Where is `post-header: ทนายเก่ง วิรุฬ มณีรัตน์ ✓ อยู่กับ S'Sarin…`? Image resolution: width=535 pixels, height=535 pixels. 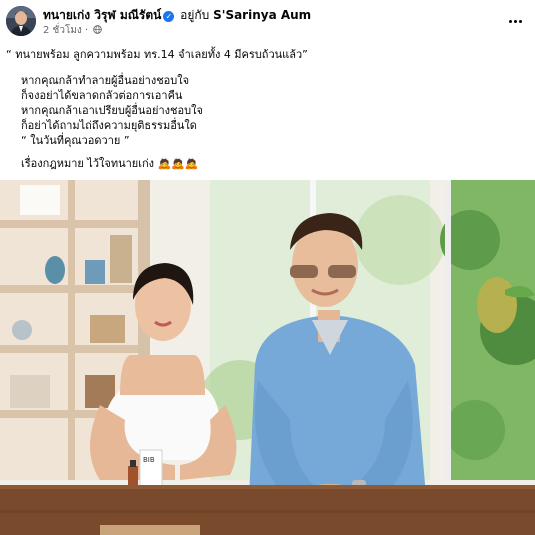 post-header: ทนายเก่ง วิรุฬ มณีรัตน์ ✓ อยู่กับ S'Sarin… is located at coordinates (267, 21).